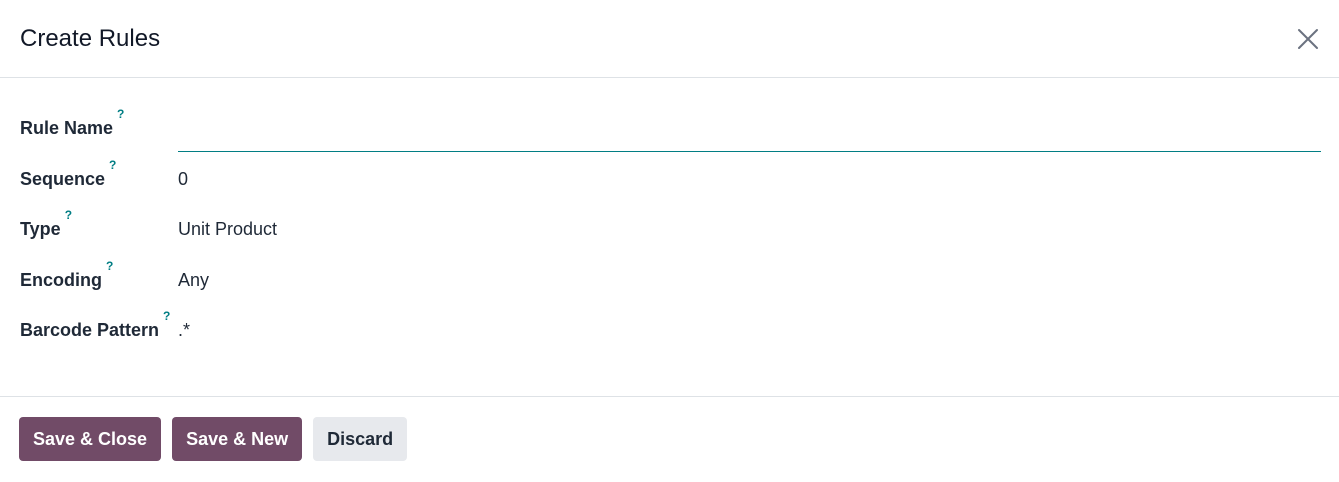  I want to click on rule-name-input-wrap, so click(749, 130).